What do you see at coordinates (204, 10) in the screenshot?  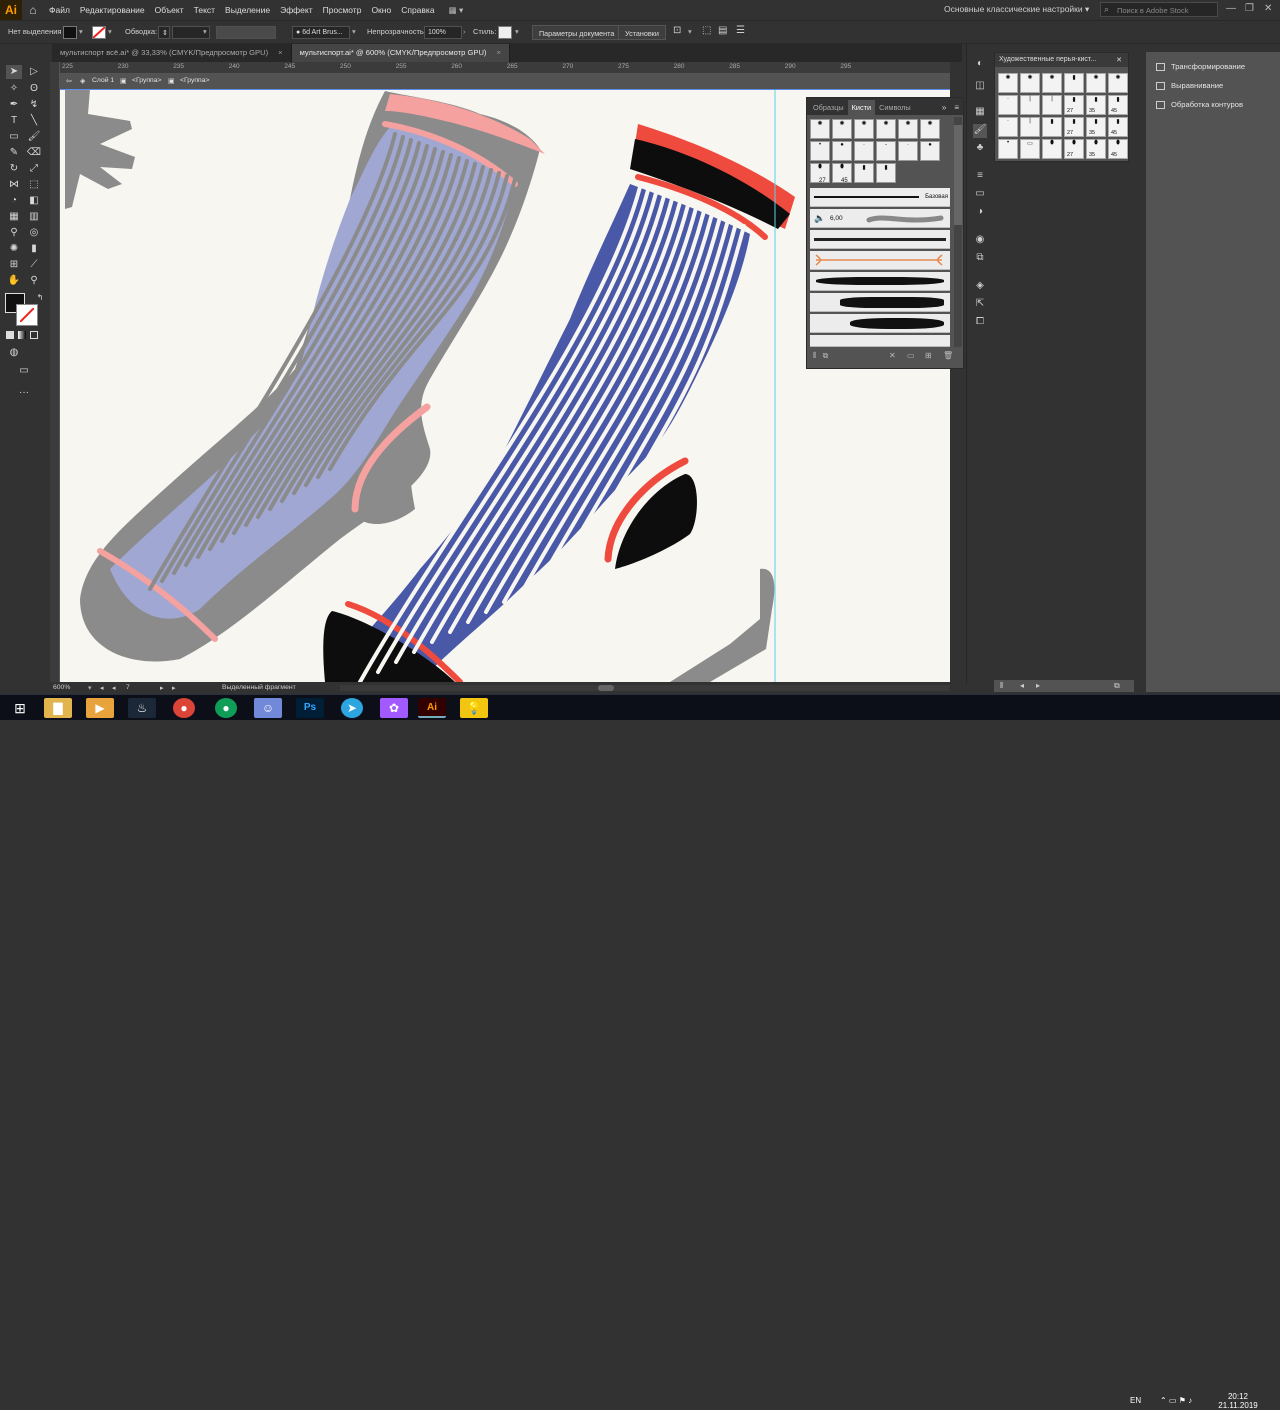 I see `menu-text: Текст` at bounding box center [204, 10].